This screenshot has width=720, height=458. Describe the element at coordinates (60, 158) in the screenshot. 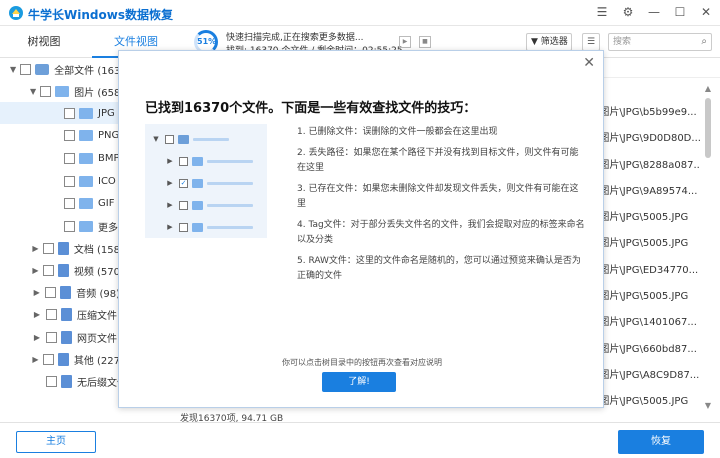

I see `tree-item-bmp: BMP` at that location.